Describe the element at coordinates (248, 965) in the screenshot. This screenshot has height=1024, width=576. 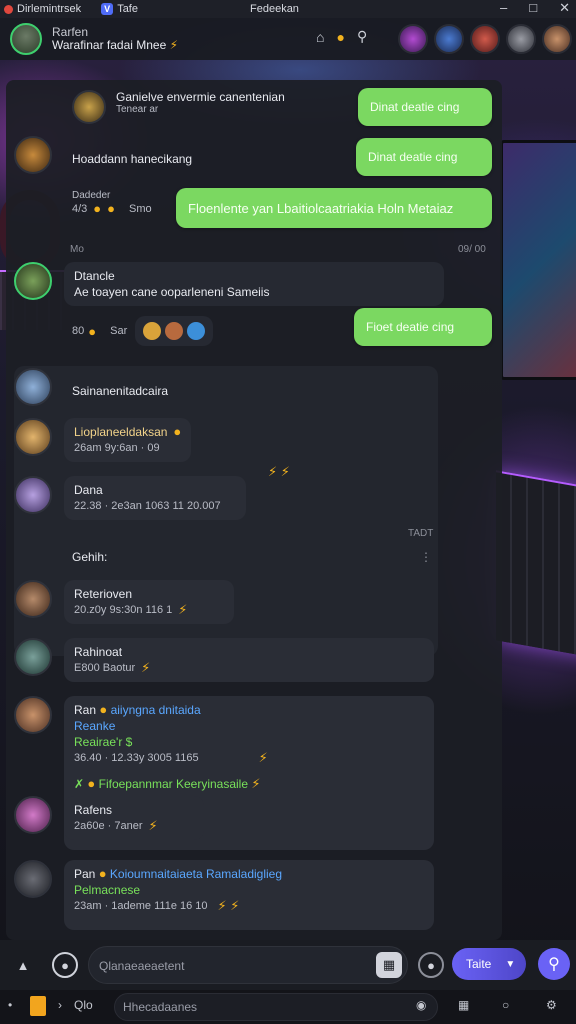
I see `message-input: Qlanaeaeaetent` at that location.